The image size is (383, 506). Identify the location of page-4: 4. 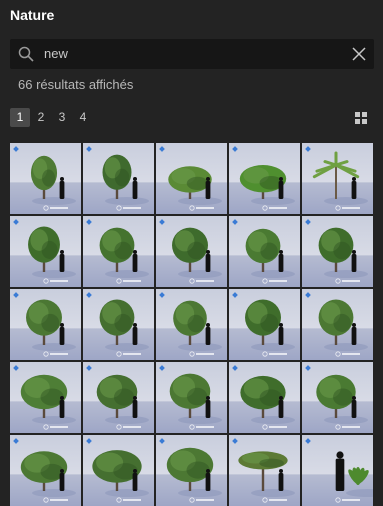
(83, 117).